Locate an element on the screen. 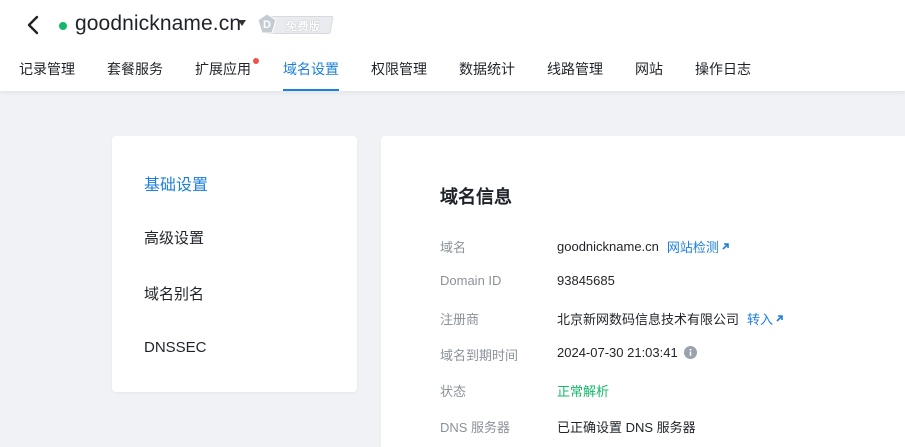  status-dot is located at coordinates (63, 26).